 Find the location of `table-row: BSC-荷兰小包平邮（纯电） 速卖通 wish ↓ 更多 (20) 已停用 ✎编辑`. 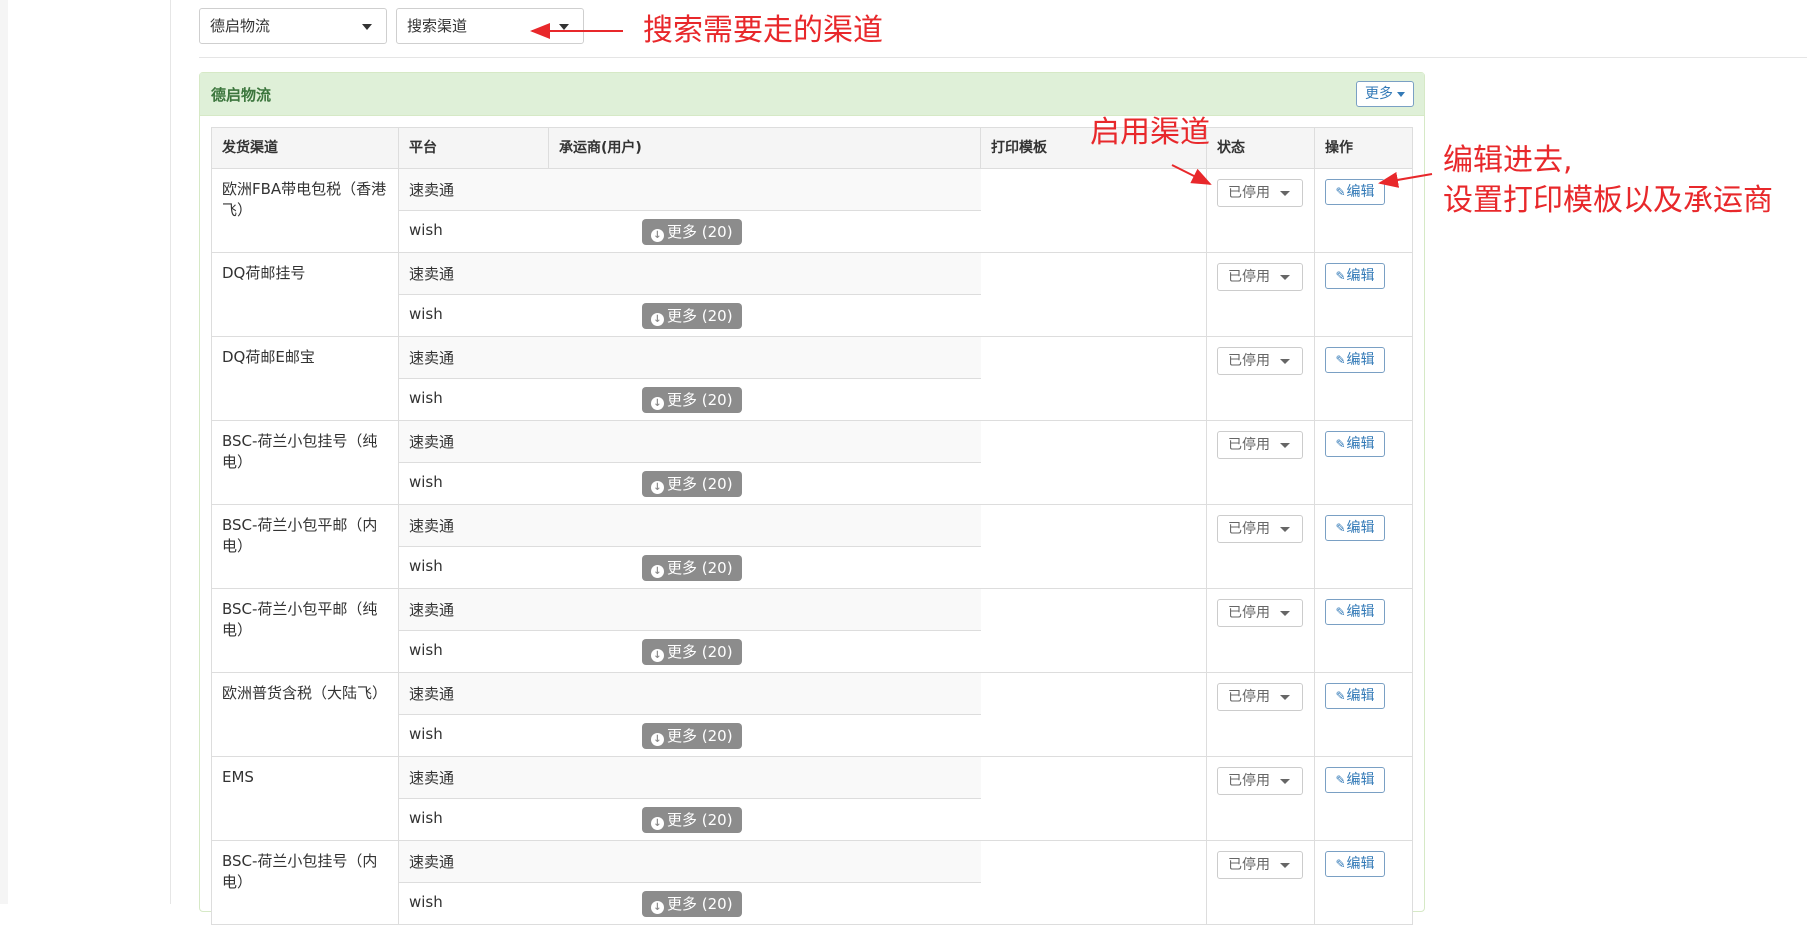

table-row: BSC-荷兰小包平邮（纯电） 速卖通 wish ↓ 更多 (20) 已停用 ✎编辑 is located at coordinates (812, 631).